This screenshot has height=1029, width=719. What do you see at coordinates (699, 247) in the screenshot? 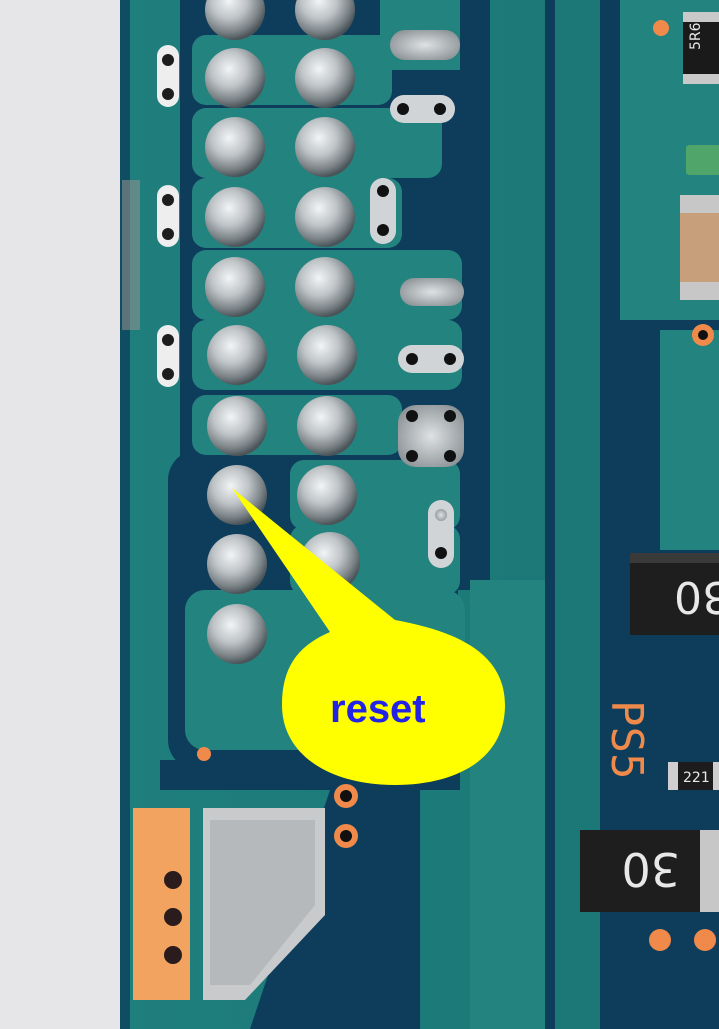
I see `smd-capacitor-tan` at bounding box center [699, 247].